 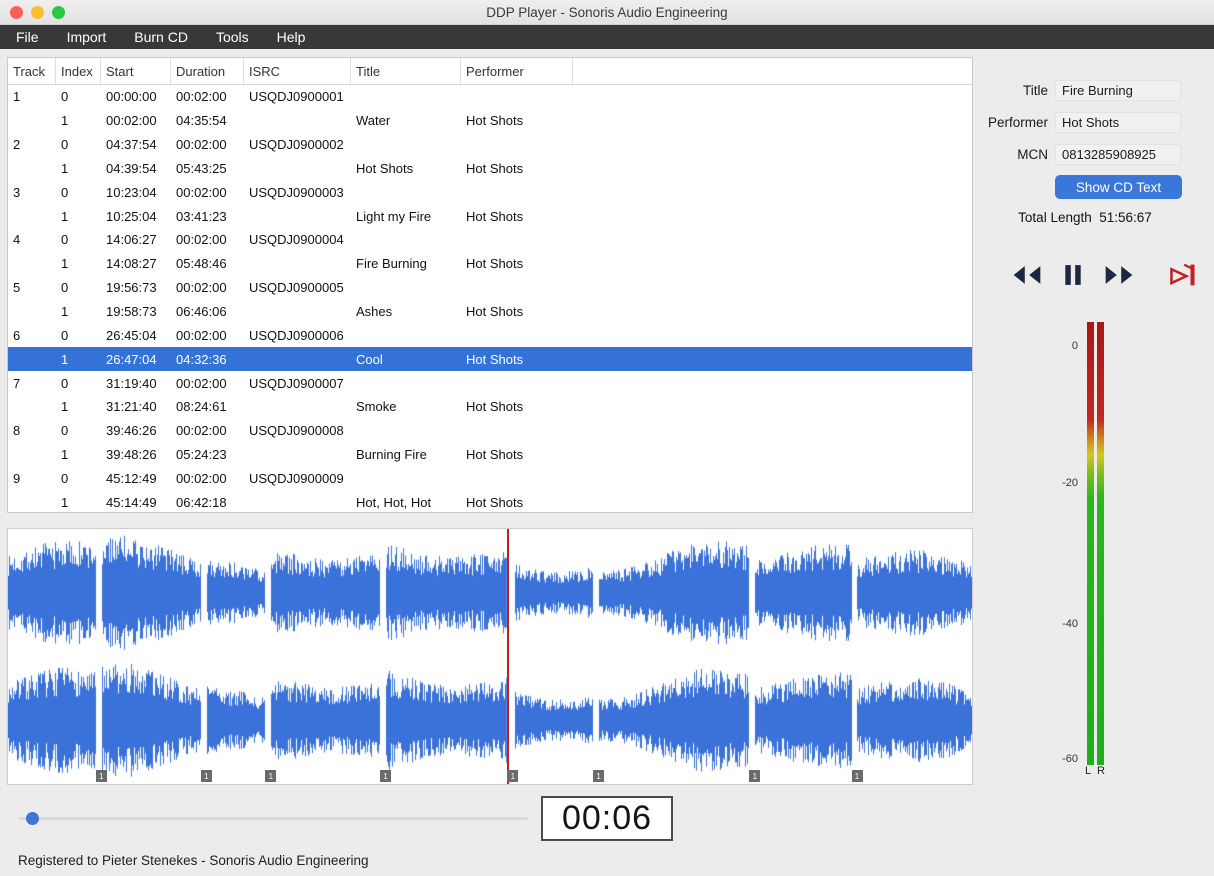 I want to click on column-header-isrc: ISRC, so click(x=297, y=71).